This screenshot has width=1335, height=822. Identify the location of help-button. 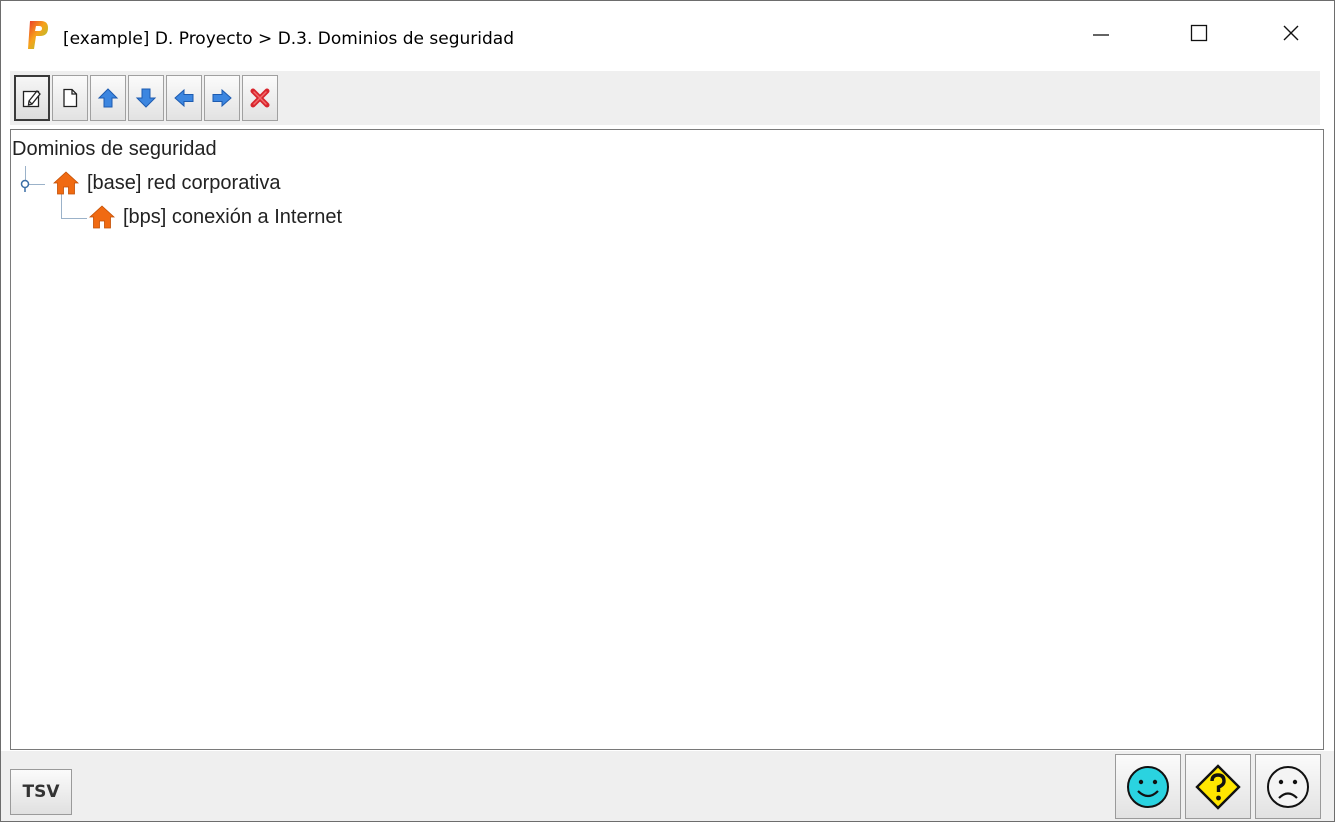
(1218, 786).